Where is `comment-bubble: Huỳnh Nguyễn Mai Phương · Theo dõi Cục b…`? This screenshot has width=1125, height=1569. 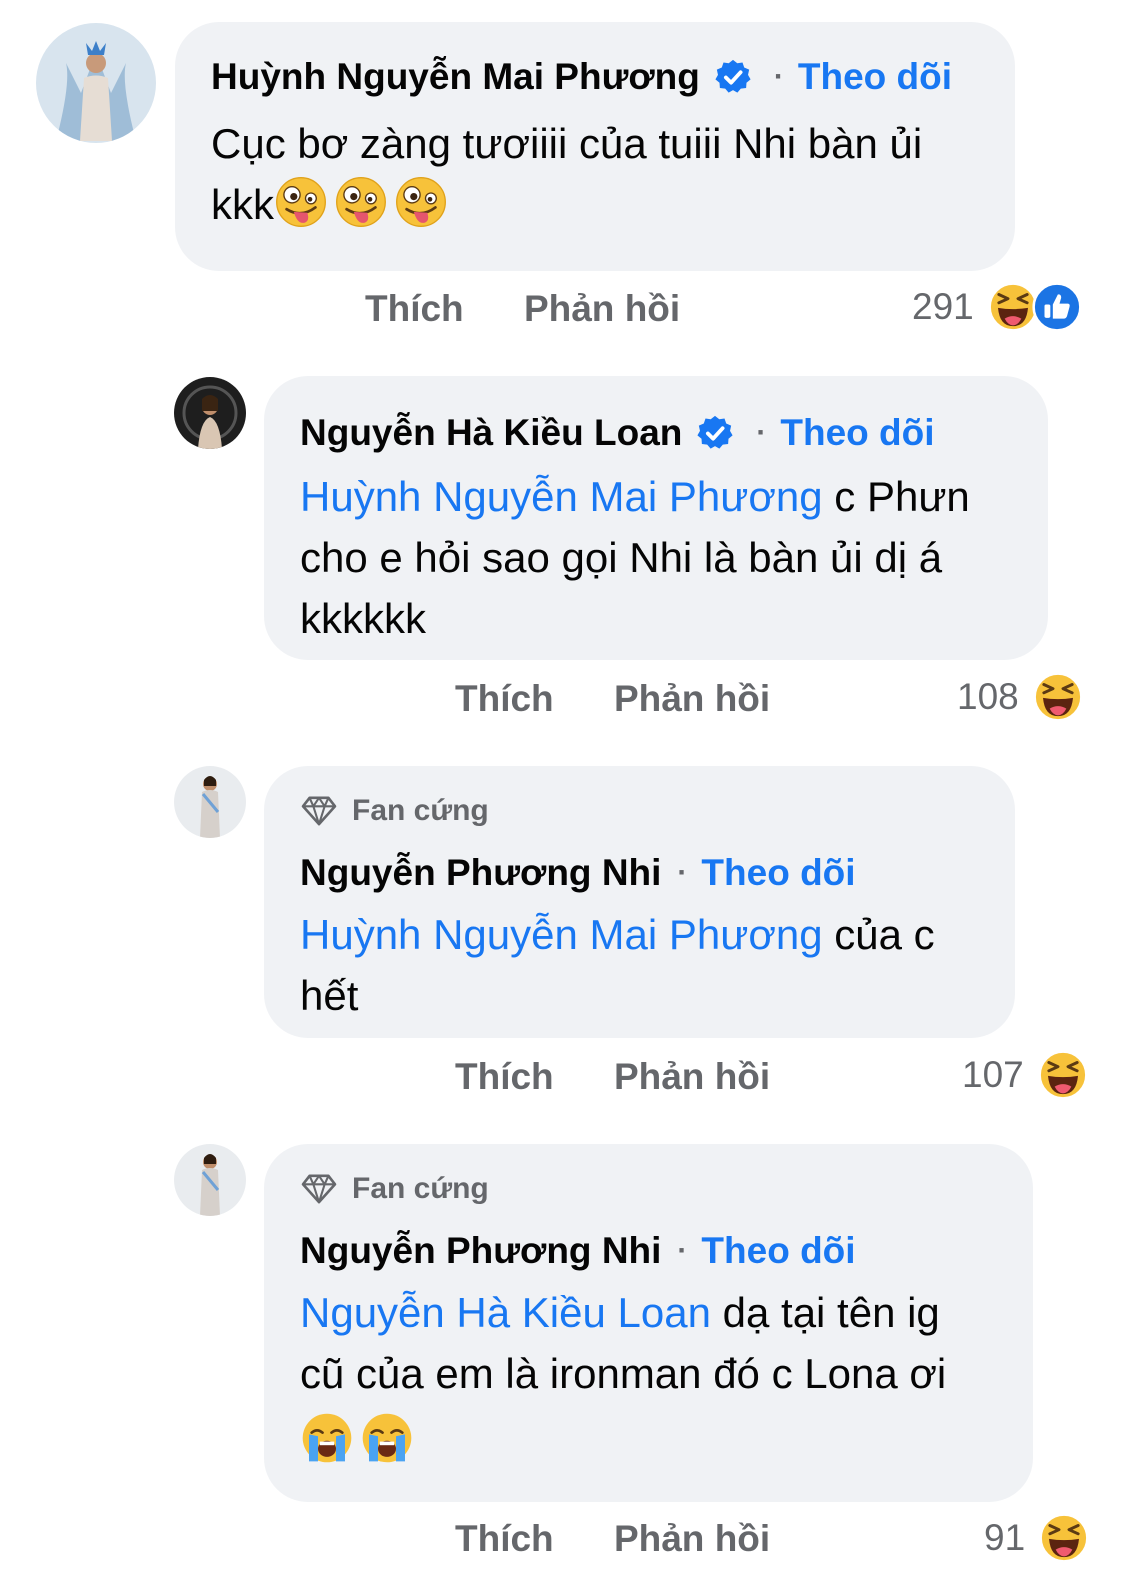 comment-bubble: Huỳnh Nguyễn Mai Phương · Theo dõi Cục b… is located at coordinates (595, 146).